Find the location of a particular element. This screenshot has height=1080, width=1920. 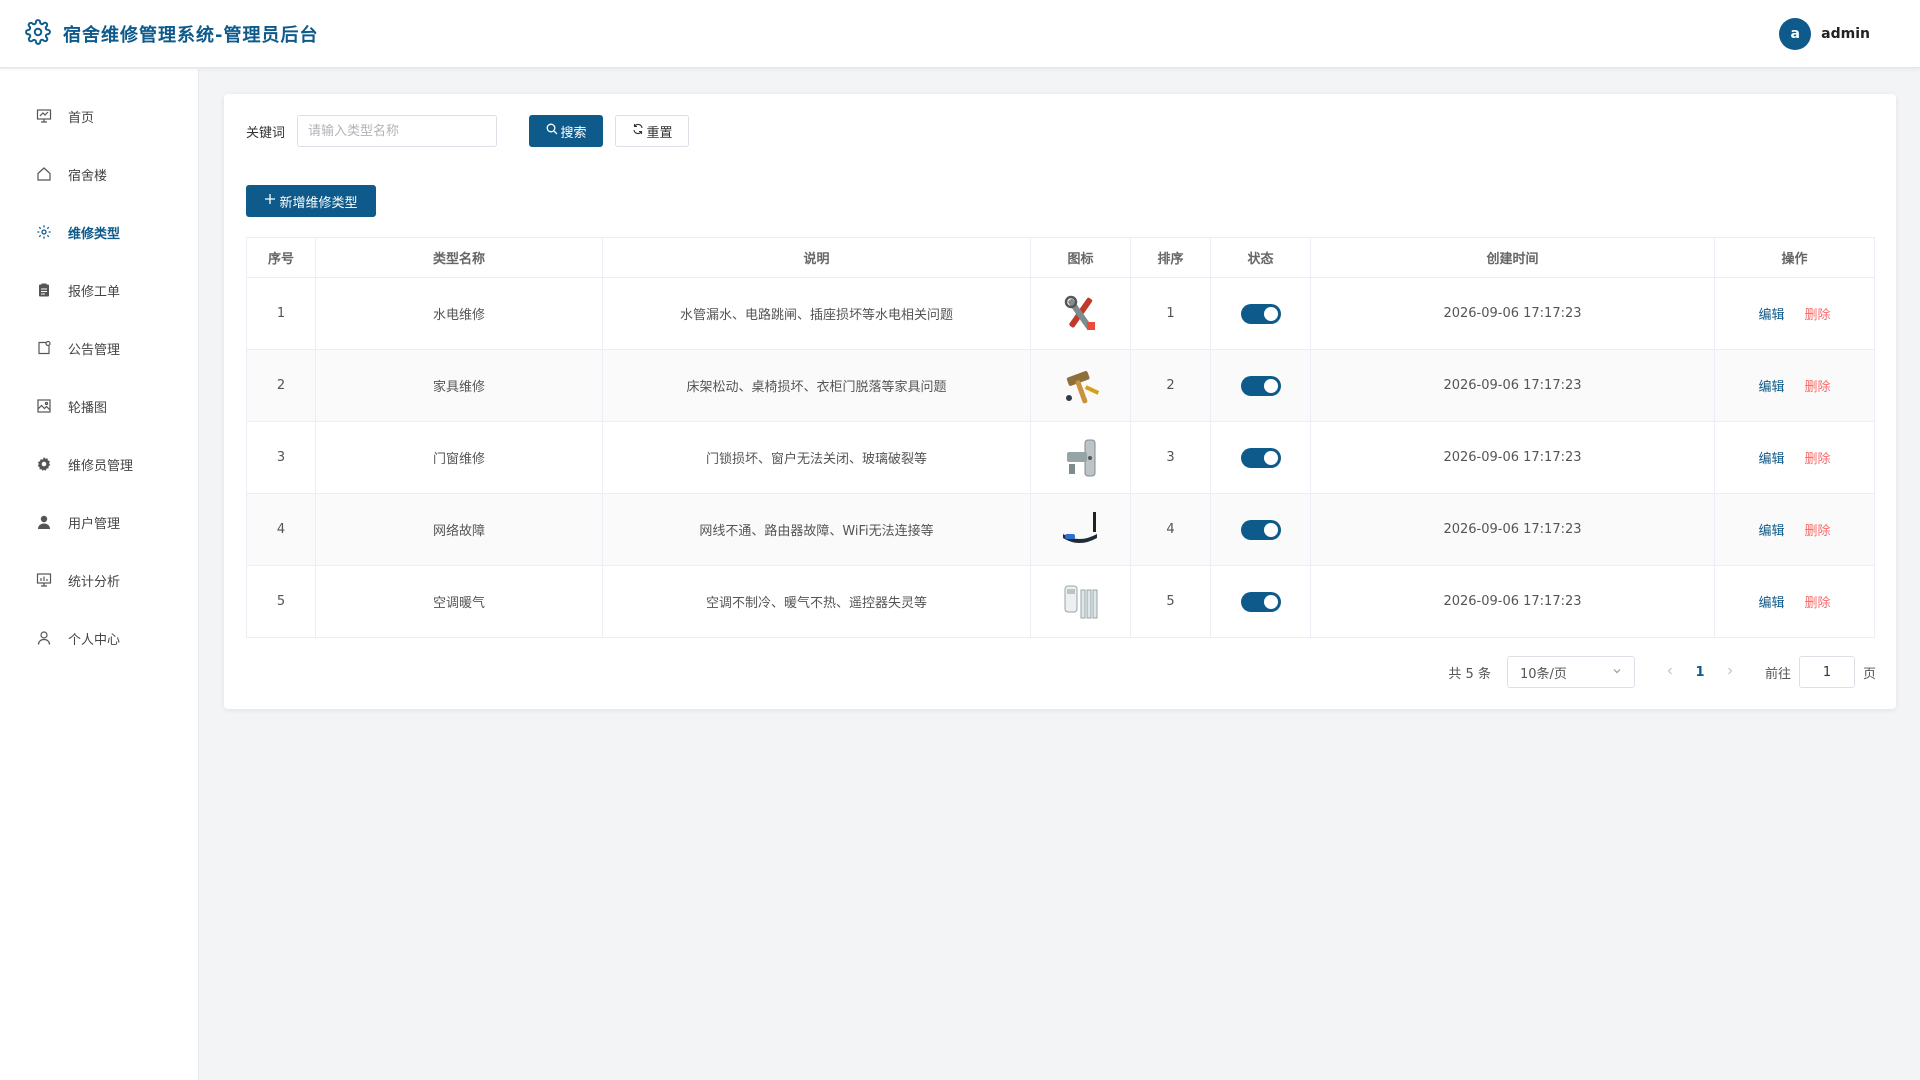

cell-sort: 4 is located at coordinates (1170, 529).